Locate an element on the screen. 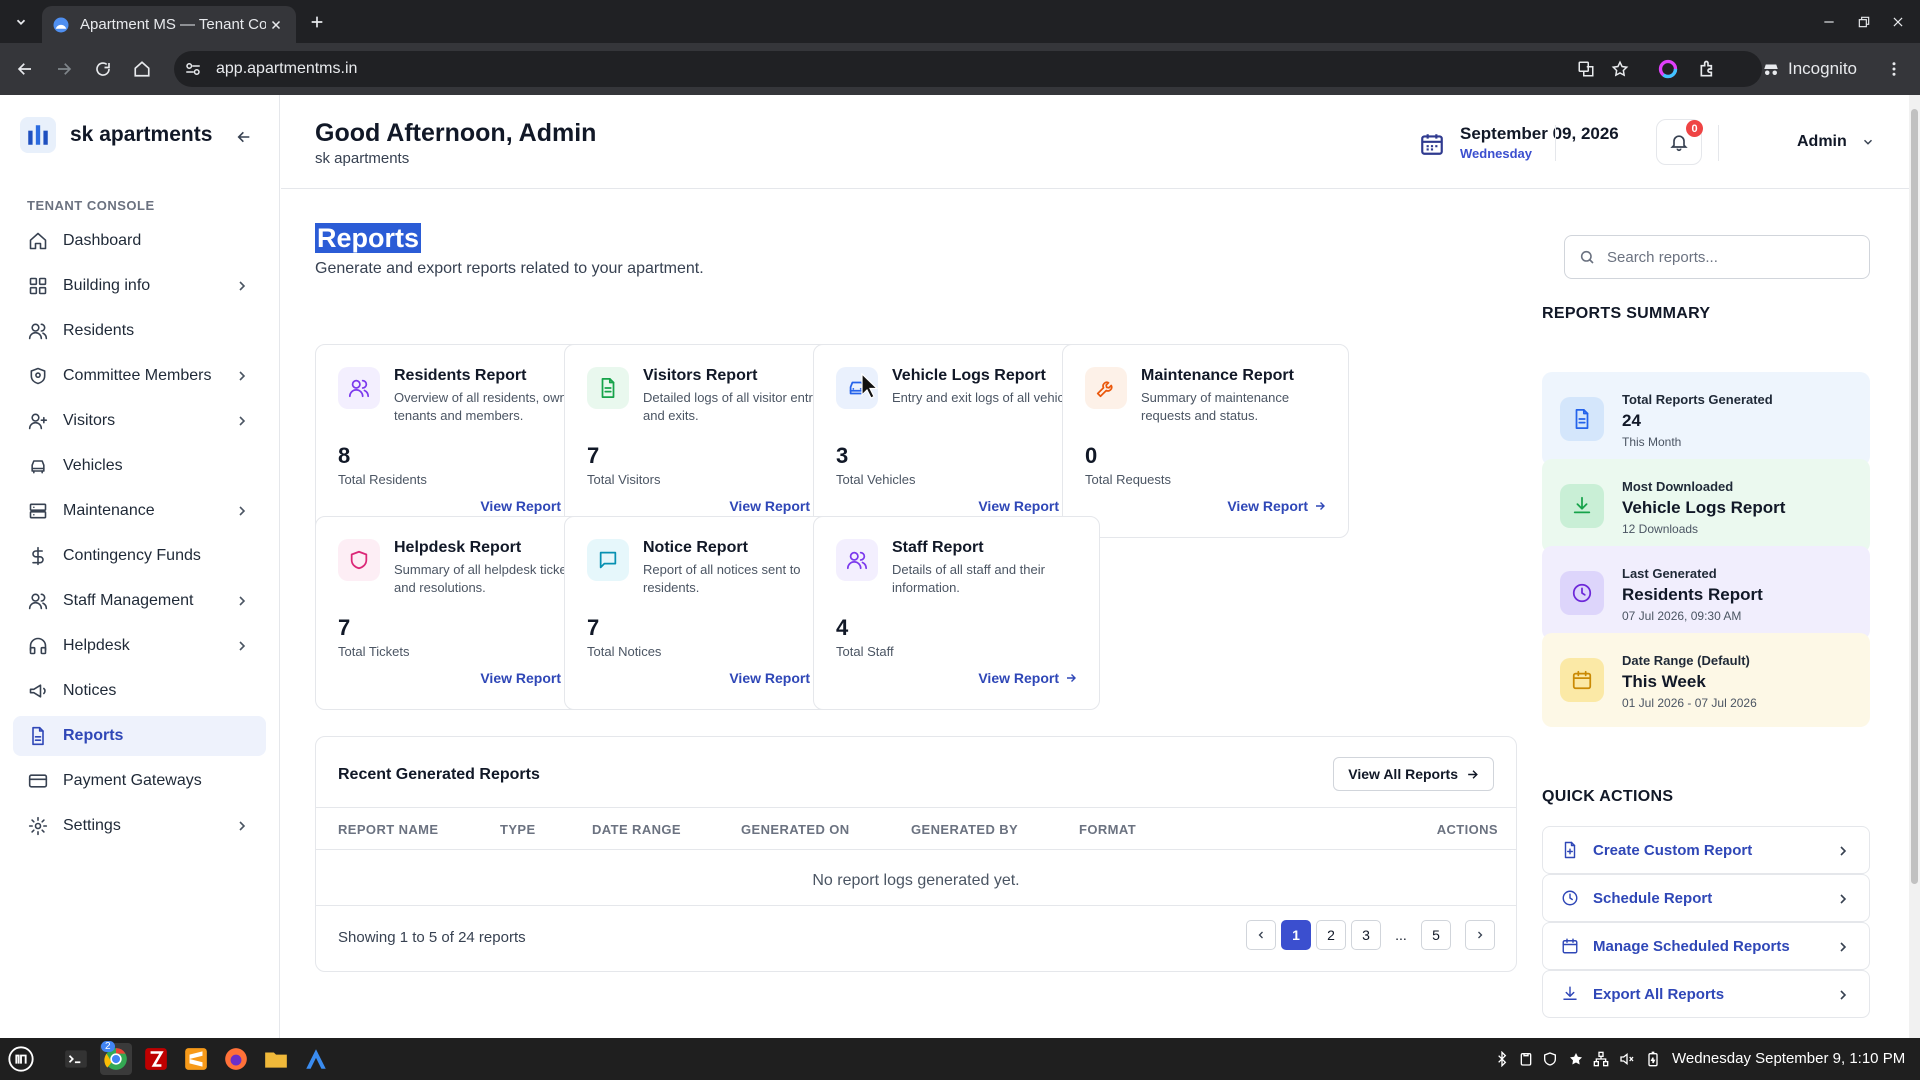 This screenshot has height=1080, width=1920. sidebar-item-residents: Residents is located at coordinates (139, 331).